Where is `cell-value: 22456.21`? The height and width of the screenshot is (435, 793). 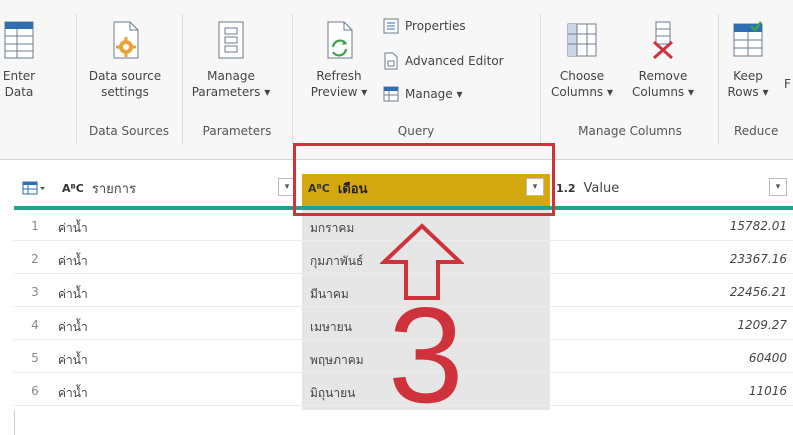
cell-value: 22456.21 is located at coordinates (758, 292).